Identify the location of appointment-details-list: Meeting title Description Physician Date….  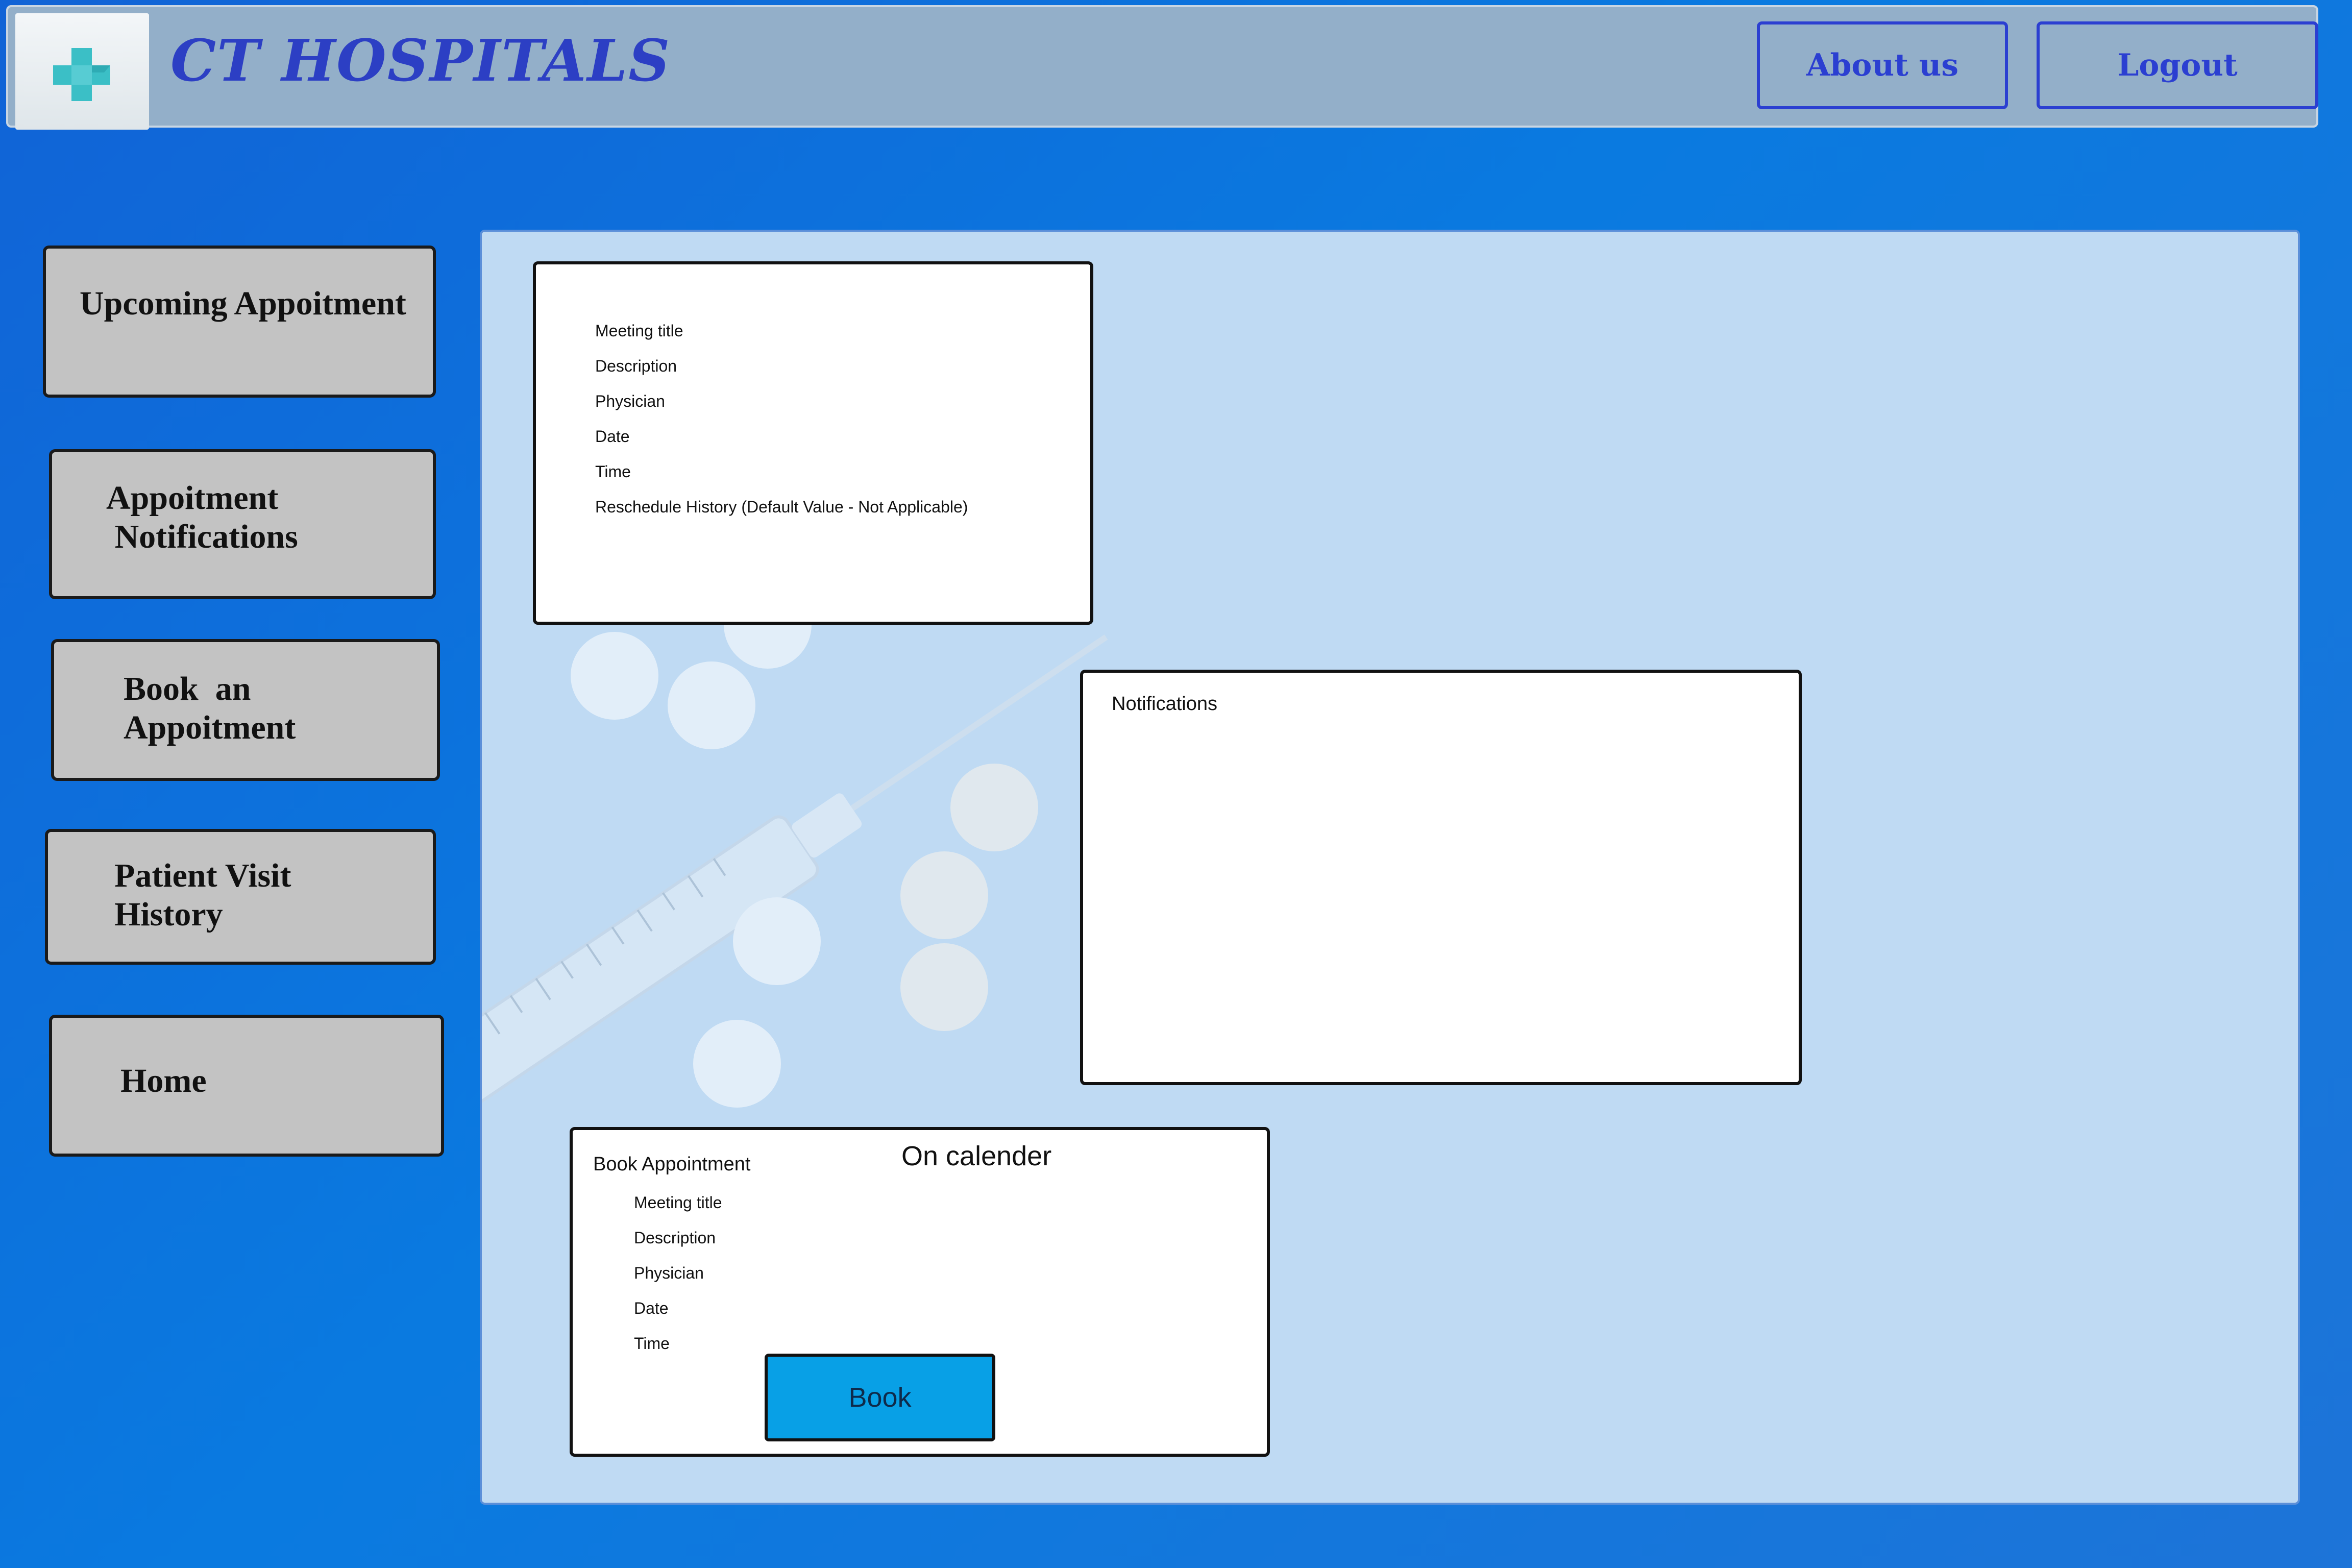
(781, 427).